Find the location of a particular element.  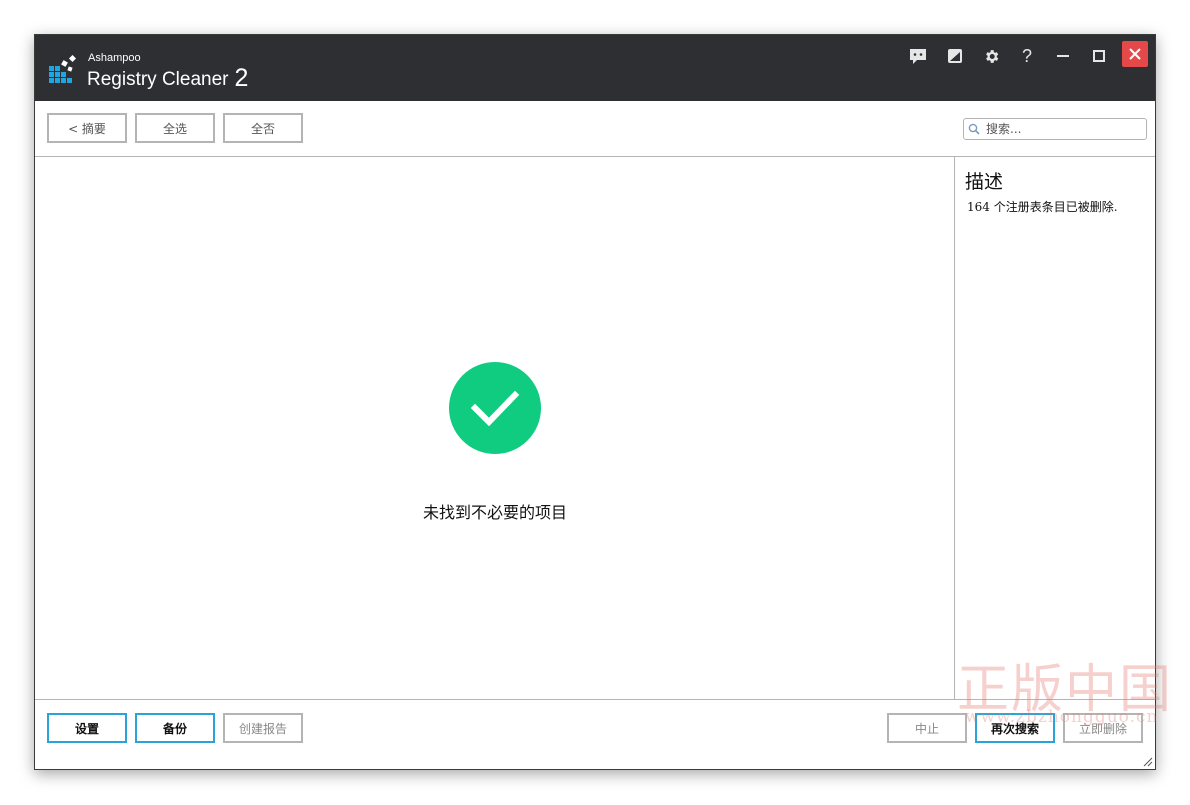

checkmark-icon is located at coordinates (495, 408).